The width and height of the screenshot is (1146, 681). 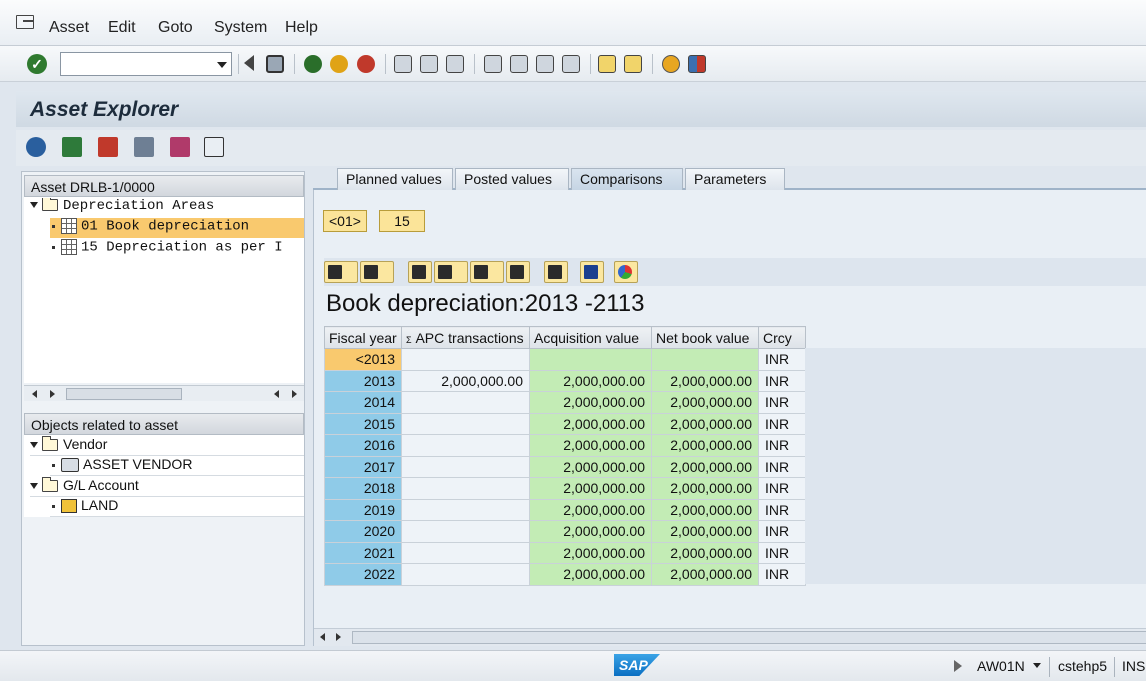 I want to click on menu-edit: Edit, so click(x=122, y=28).